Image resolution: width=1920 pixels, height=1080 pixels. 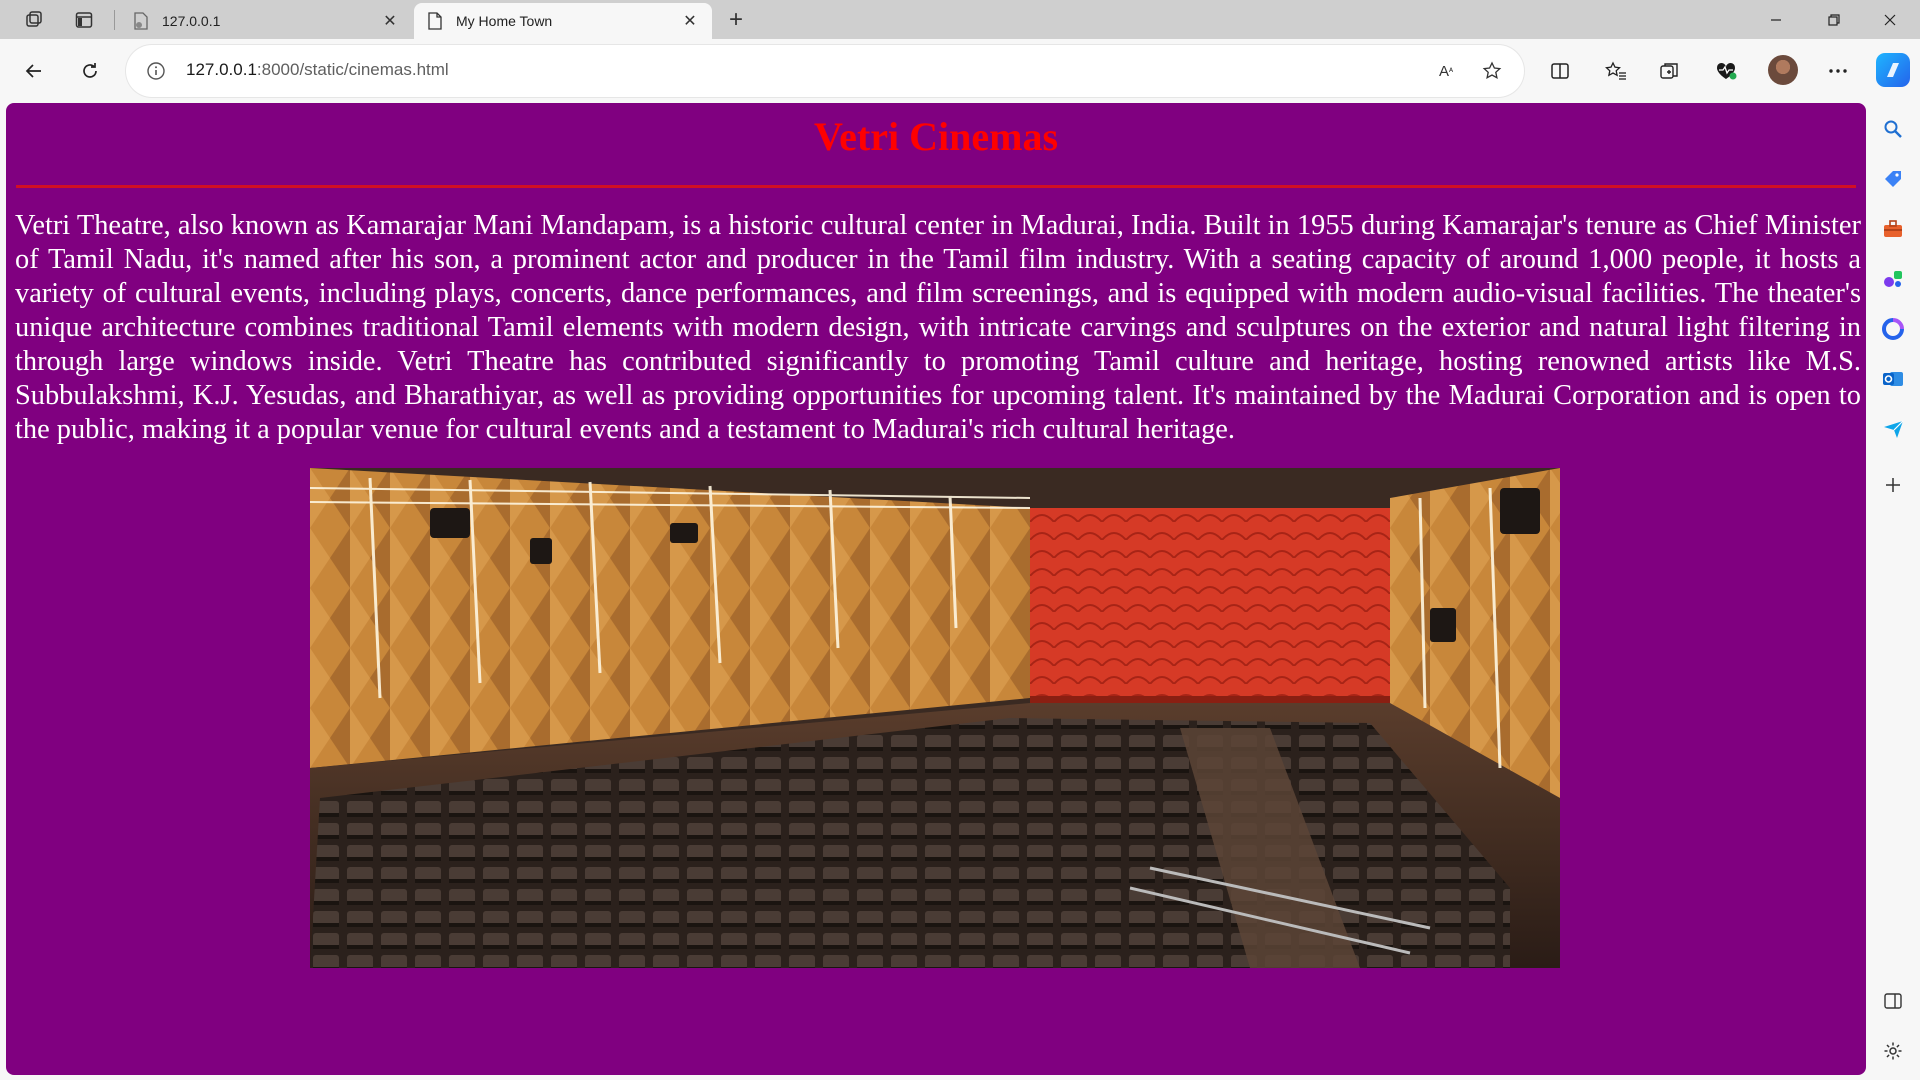 What do you see at coordinates (1616, 71) in the screenshot?
I see `favorites-icon` at bounding box center [1616, 71].